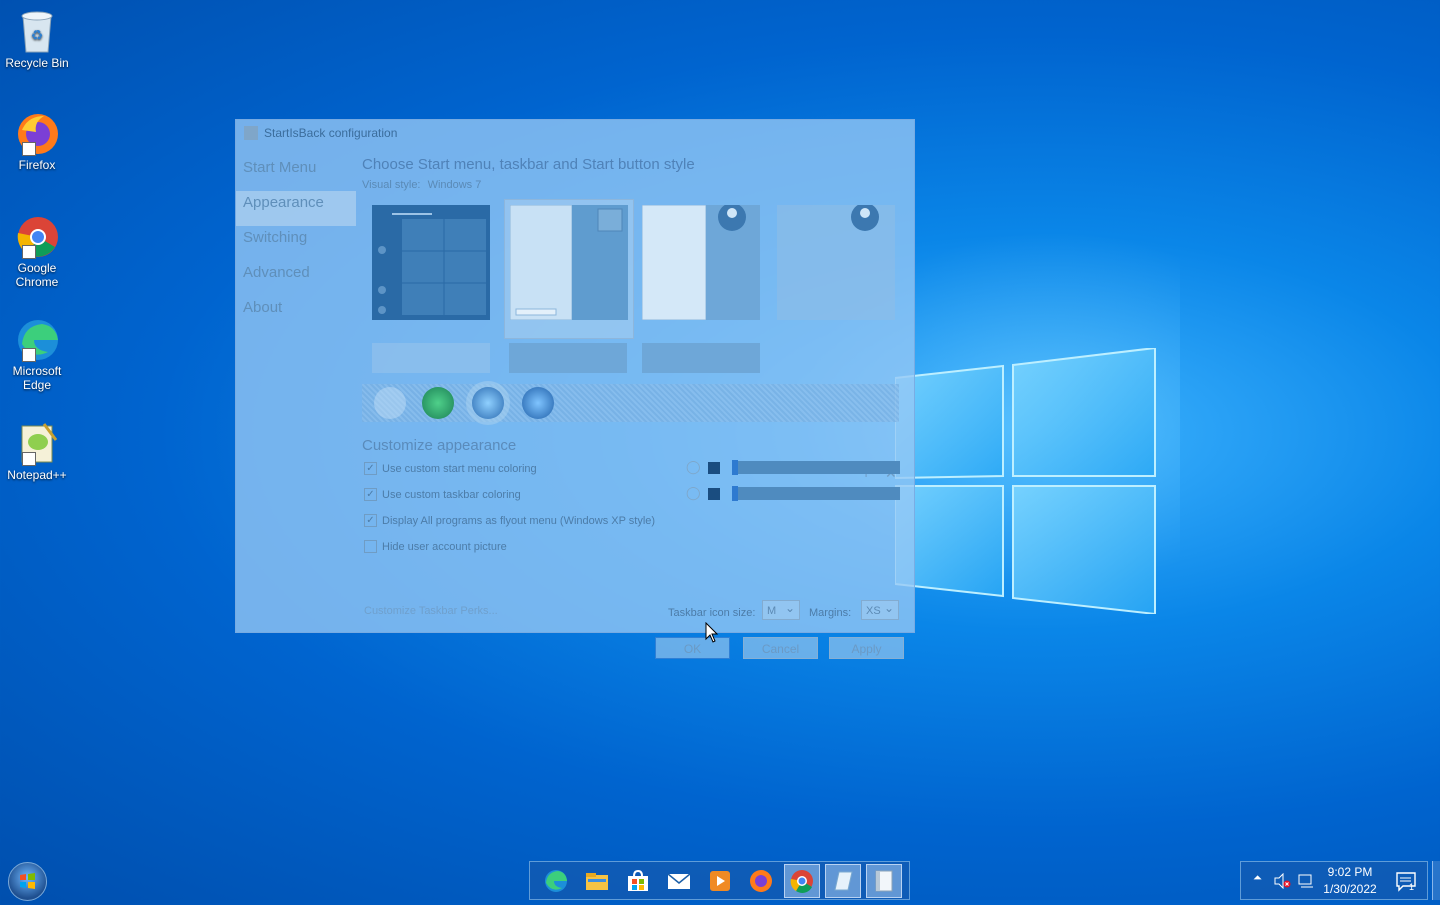 This screenshot has height=905, width=1440. I want to click on desktop-icon-chrome: Google Chrome, so click(37, 251).